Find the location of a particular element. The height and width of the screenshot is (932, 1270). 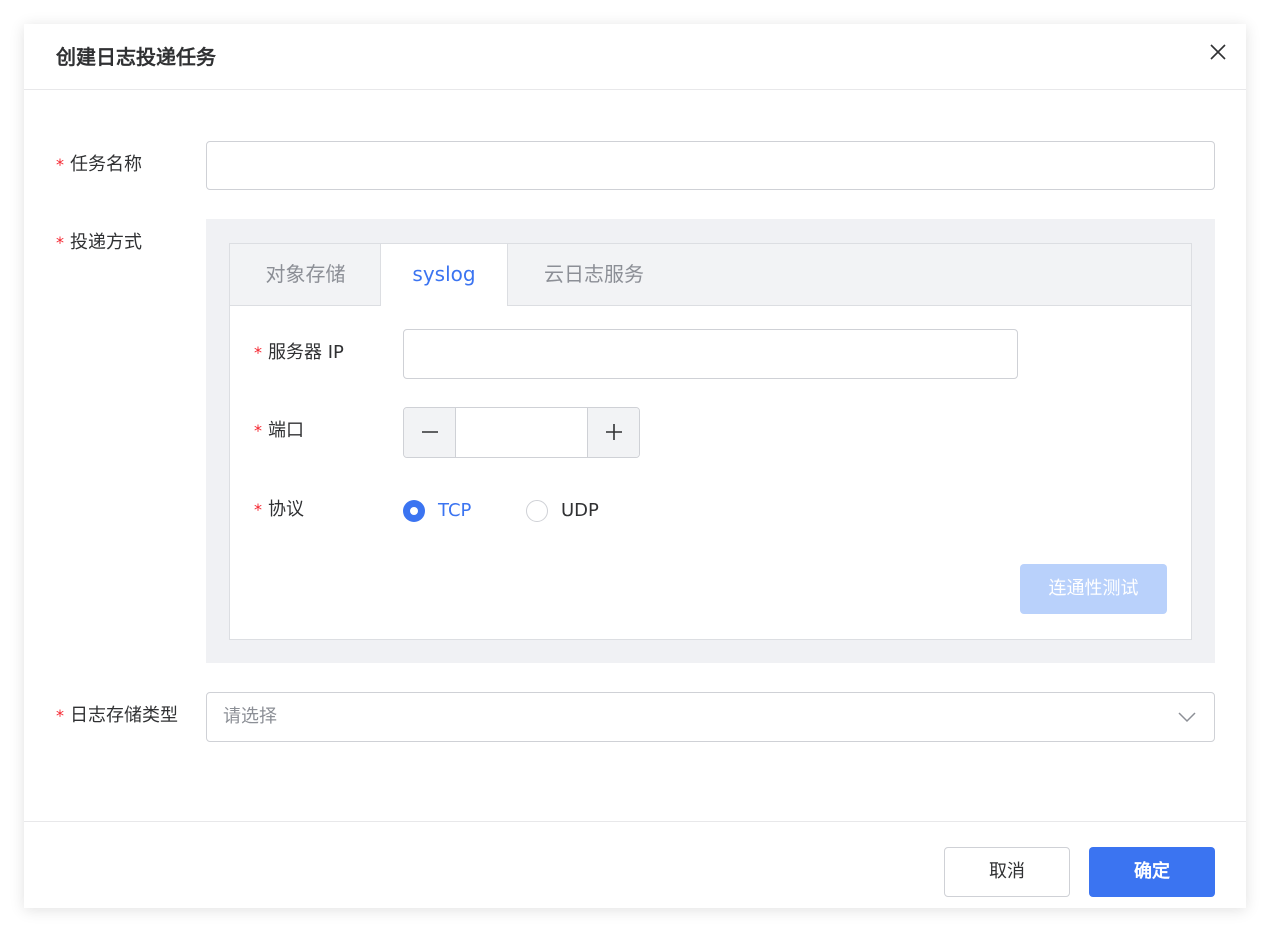

radio-checked-icon is located at coordinates (414, 511).